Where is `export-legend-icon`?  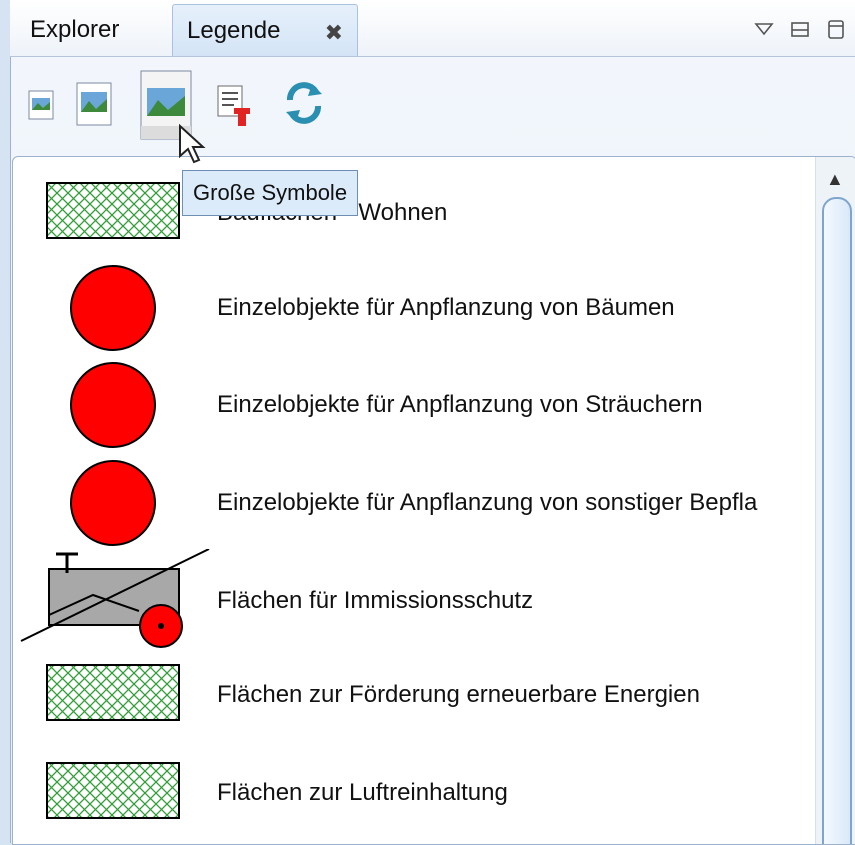
export-legend-icon is located at coordinates (235, 106).